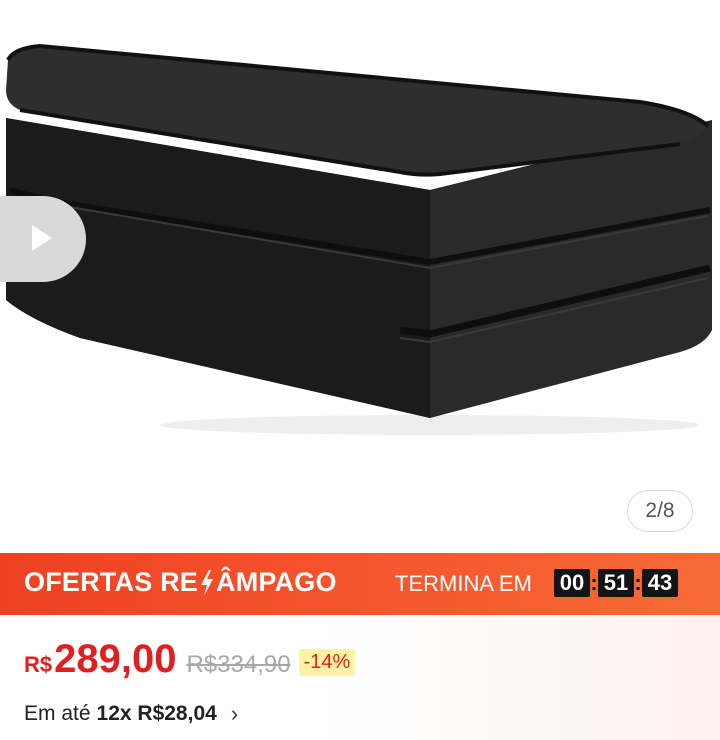  What do you see at coordinates (234, 713) in the screenshot?
I see `chevron-right-icon: ›` at bounding box center [234, 713].